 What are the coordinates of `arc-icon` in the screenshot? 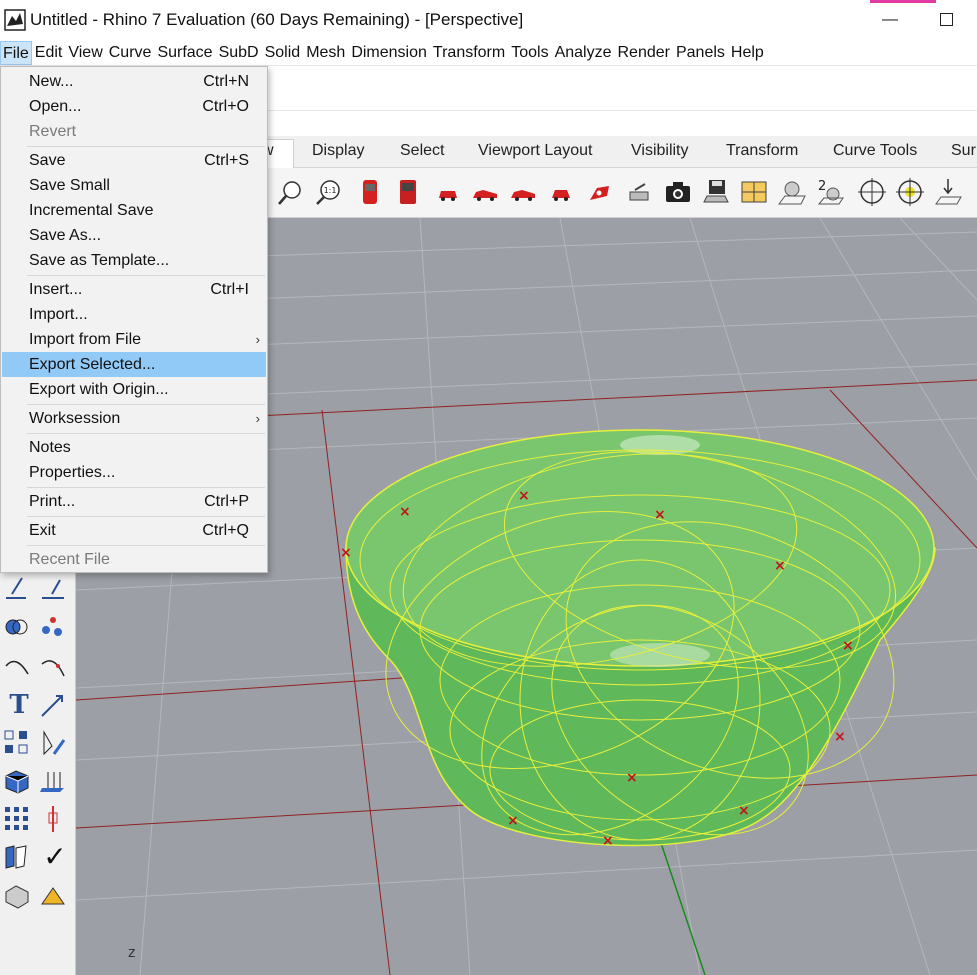 It's located at (17, 667).